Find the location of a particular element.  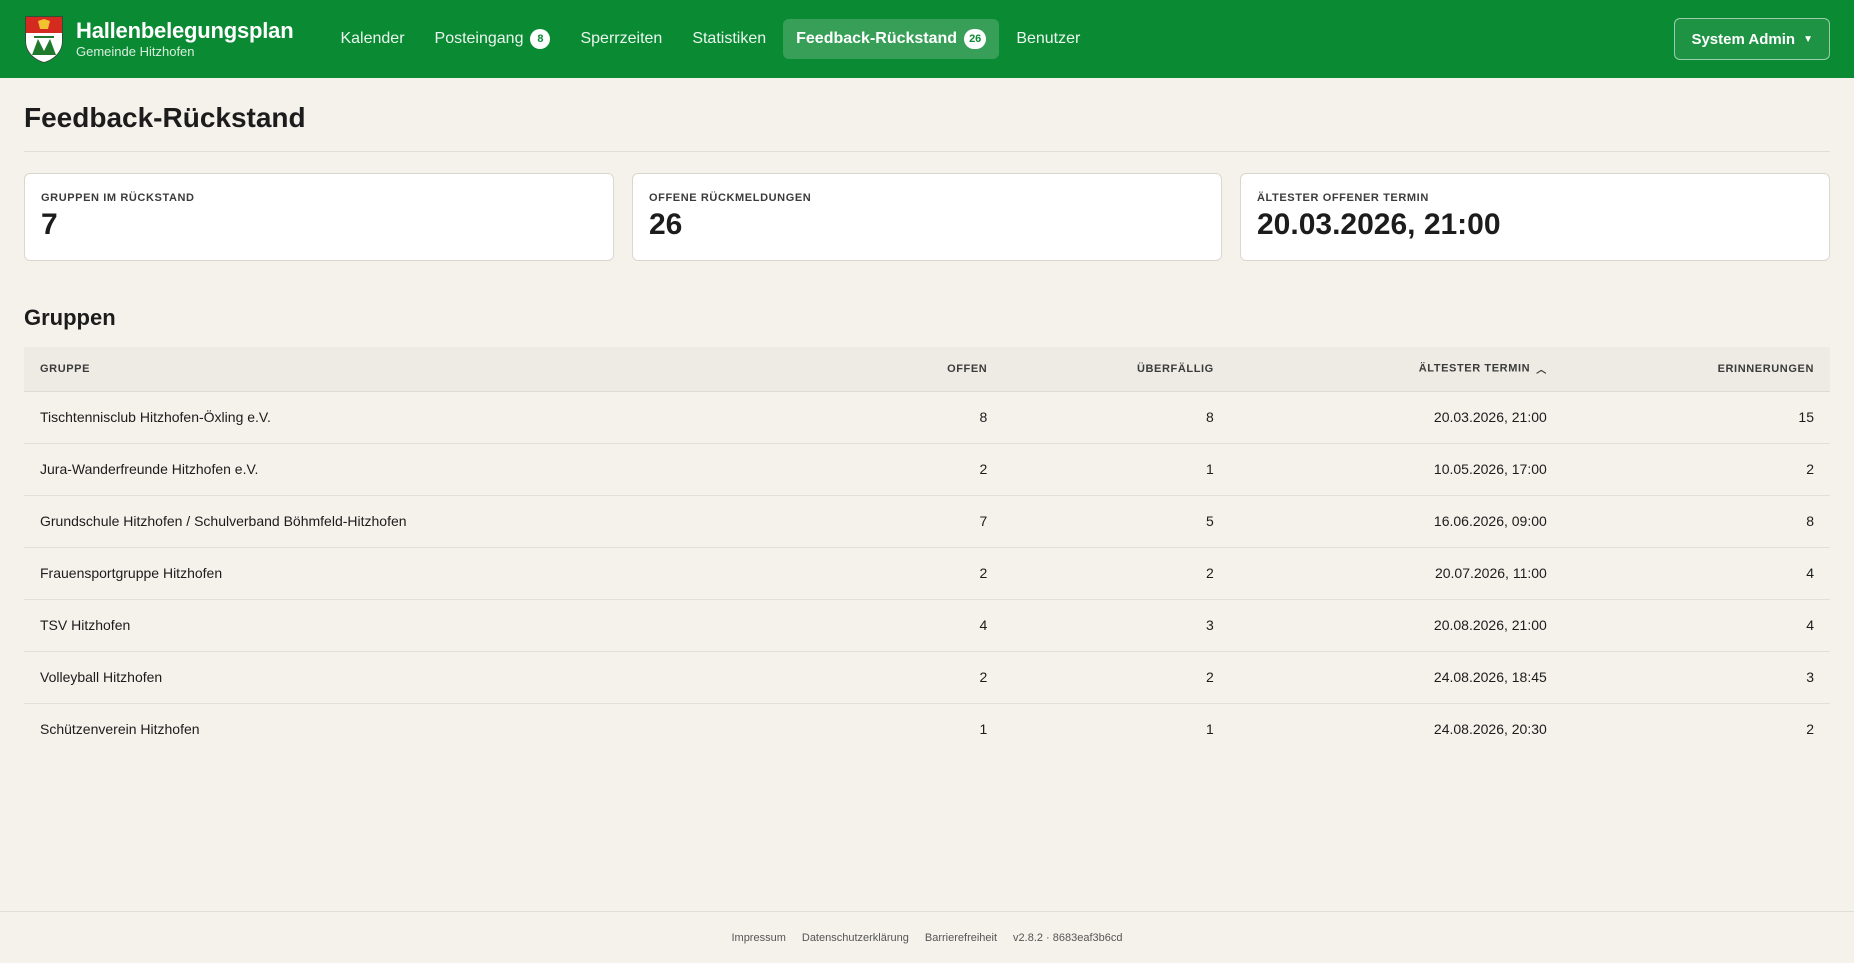

stat-card-label: Offene Rückmeldungen is located at coordinates (730, 198).